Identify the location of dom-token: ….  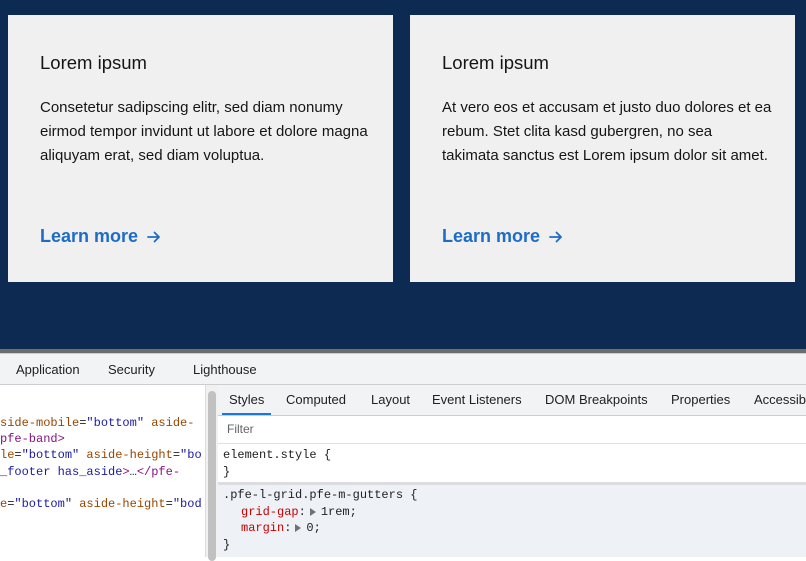
(133, 472).